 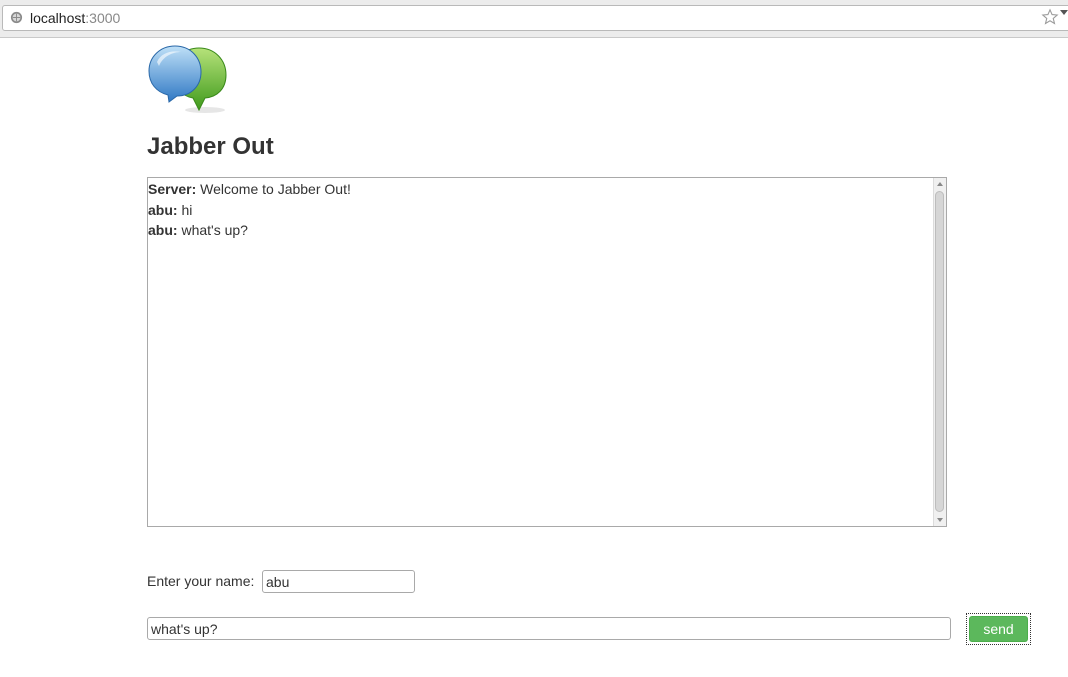 I want to click on send-button: send, so click(x=998, y=629).